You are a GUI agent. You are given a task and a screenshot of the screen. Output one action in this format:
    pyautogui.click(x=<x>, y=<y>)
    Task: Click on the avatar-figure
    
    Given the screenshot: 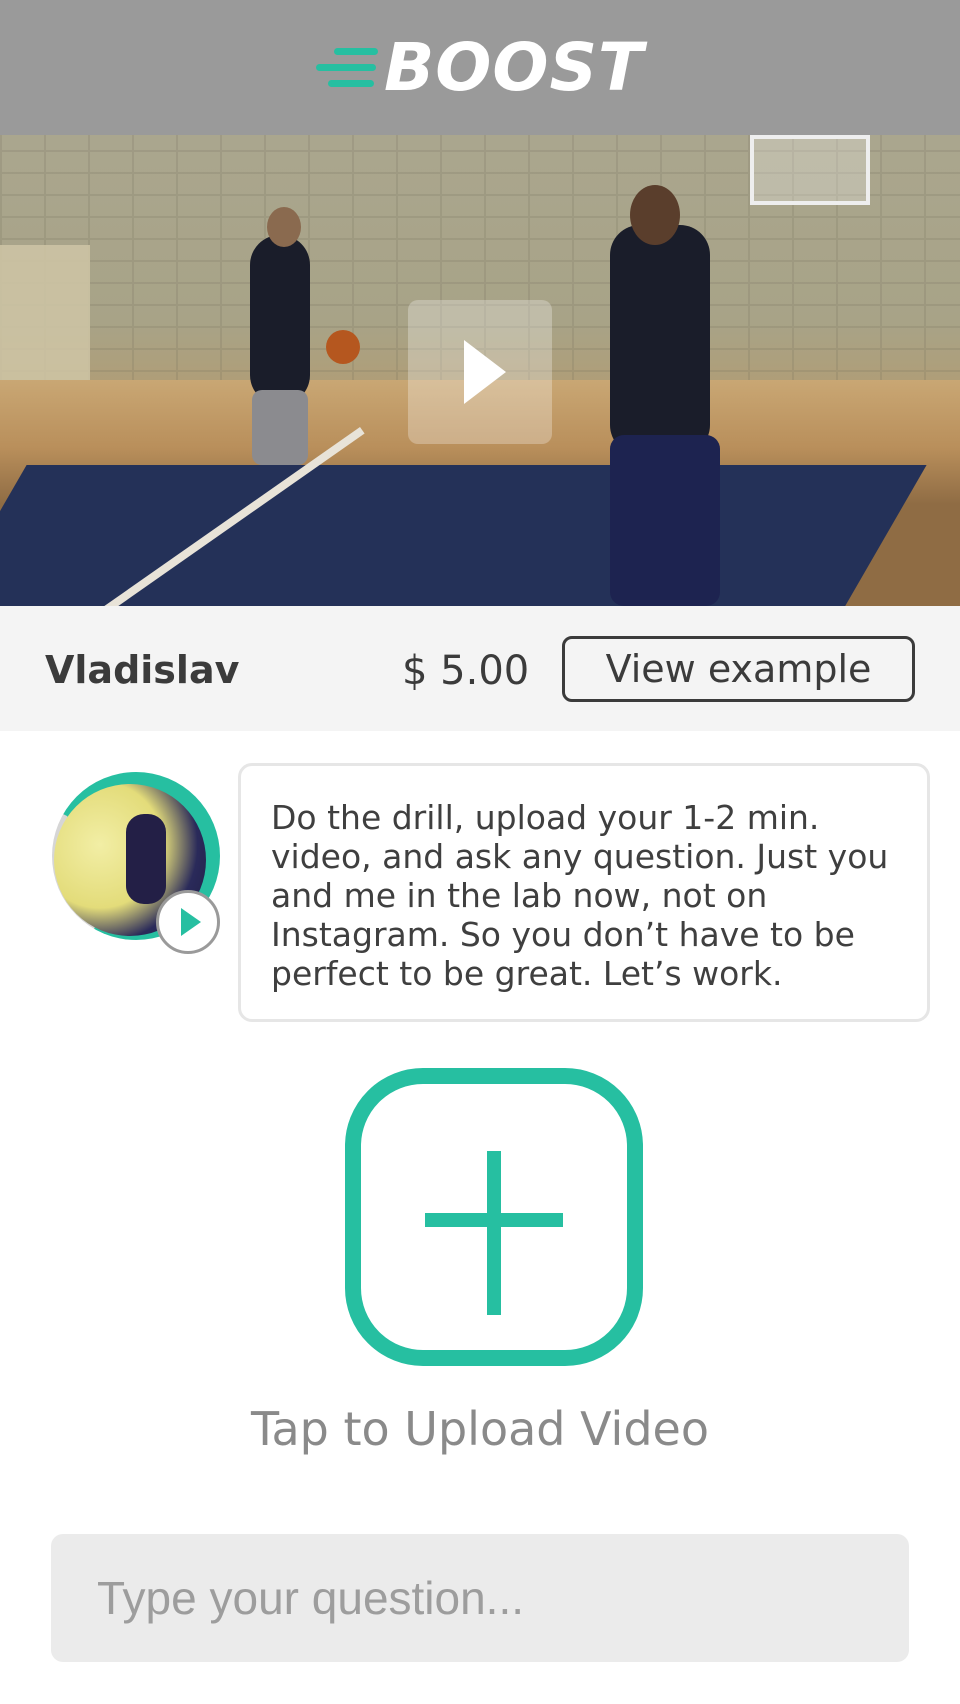 What is the action you would take?
    pyautogui.click(x=146, y=859)
    